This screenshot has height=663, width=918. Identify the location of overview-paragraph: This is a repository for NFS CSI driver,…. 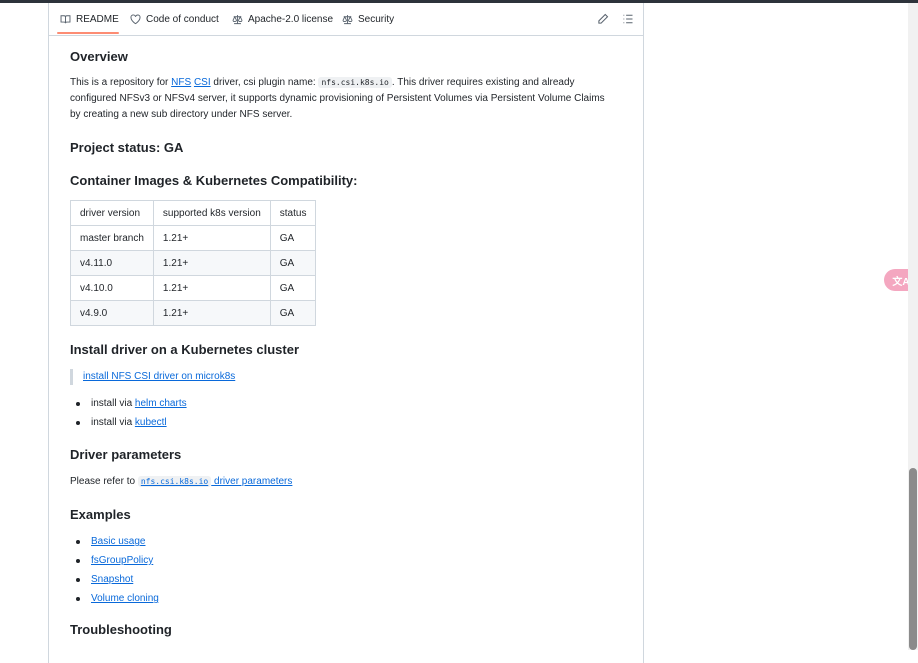
(340, 99).